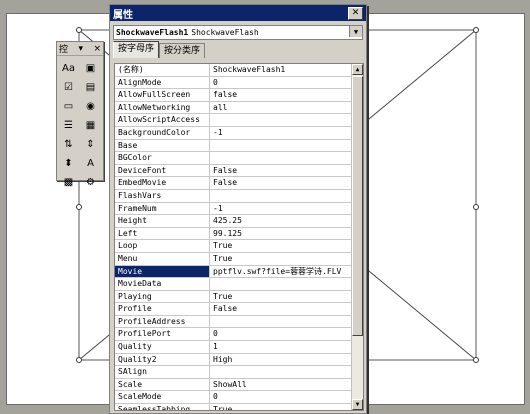 Image resolution: width=530 pixels, height=414 pixels. Describe the element at coordinates (182, 50) in the screenshot. I see `tab-categorized: 按分类序` at that location.